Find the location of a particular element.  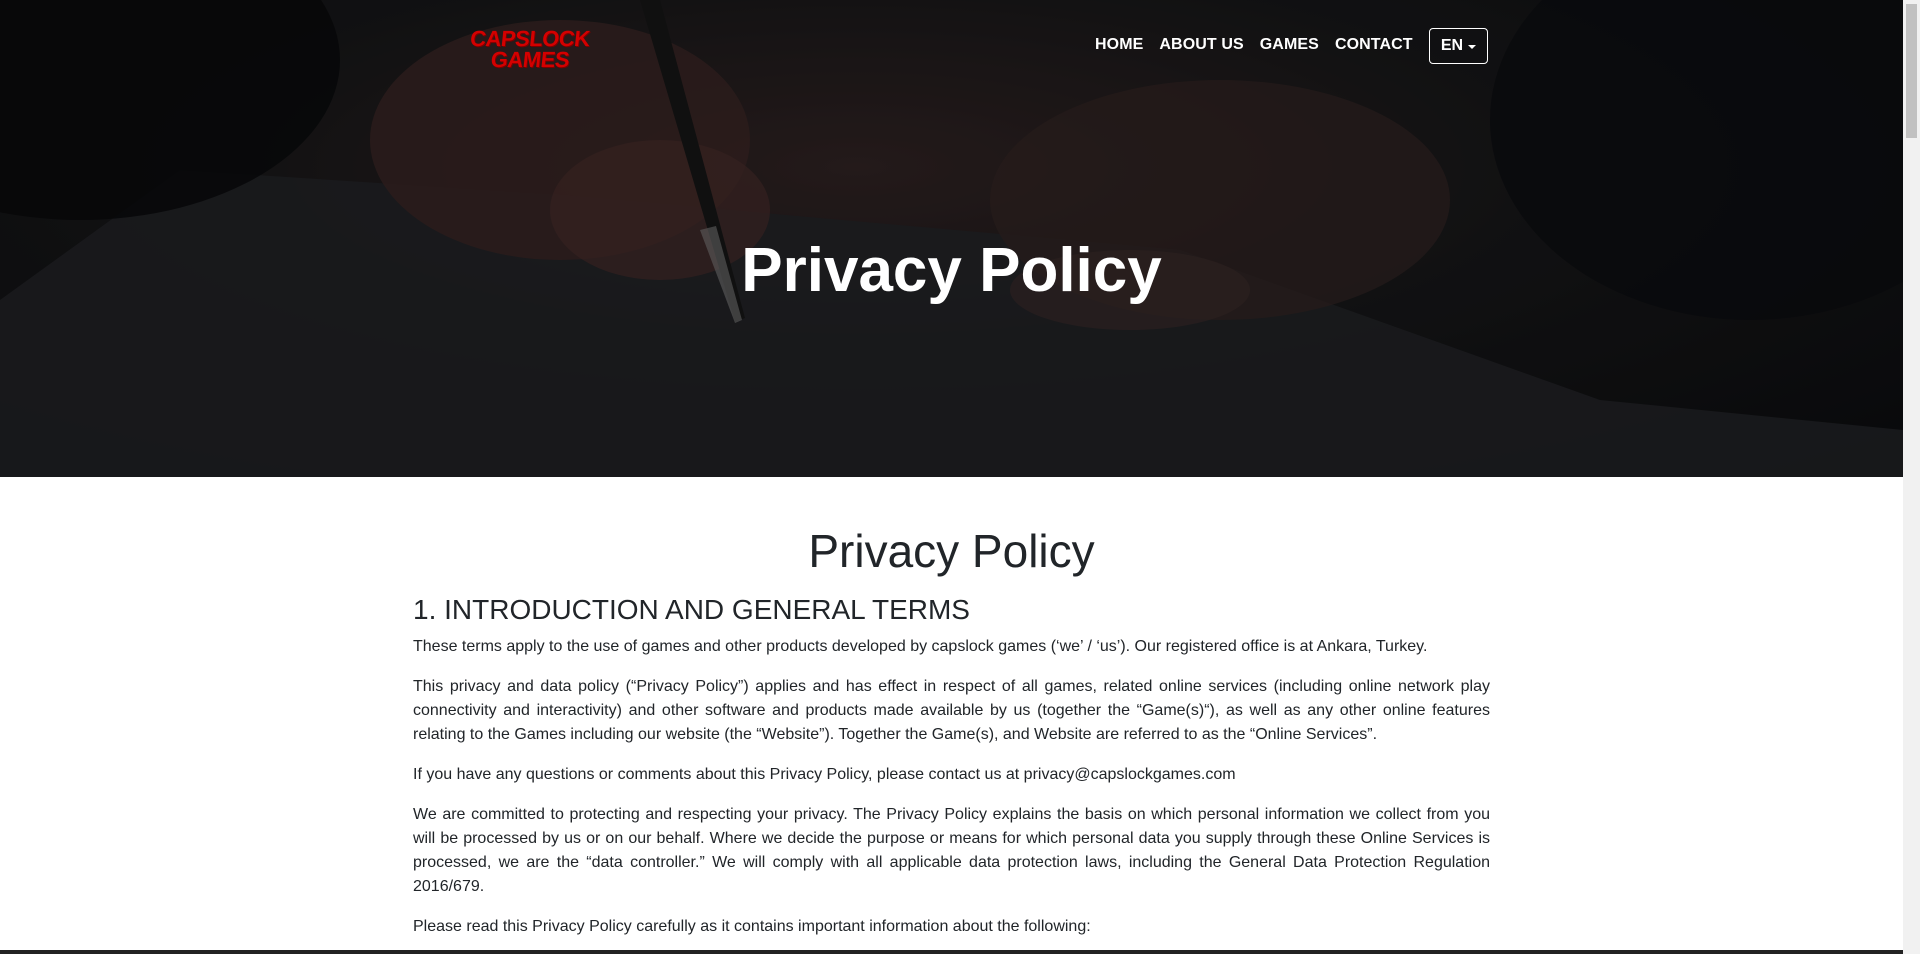

nav-link-contact: CONTACT is located at coordinates (1374, 45).